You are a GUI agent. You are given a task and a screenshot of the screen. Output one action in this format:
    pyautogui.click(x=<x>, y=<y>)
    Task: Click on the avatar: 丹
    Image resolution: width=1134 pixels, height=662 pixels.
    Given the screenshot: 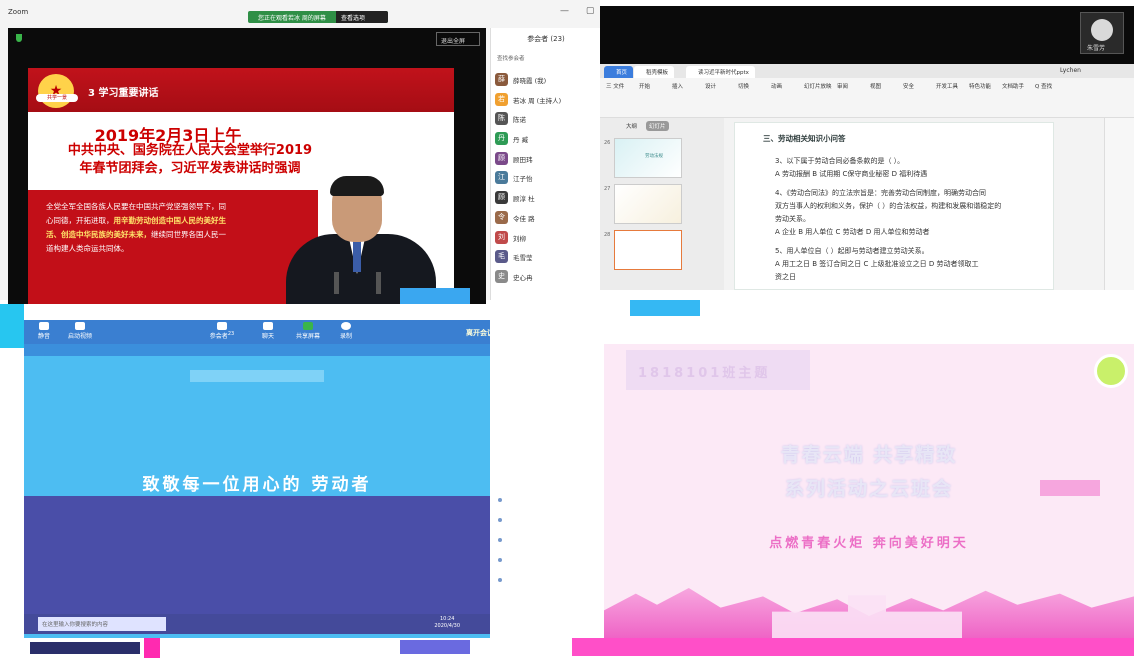 What is the action you would take?
    pyautogui.click(x=501, y=139)
    